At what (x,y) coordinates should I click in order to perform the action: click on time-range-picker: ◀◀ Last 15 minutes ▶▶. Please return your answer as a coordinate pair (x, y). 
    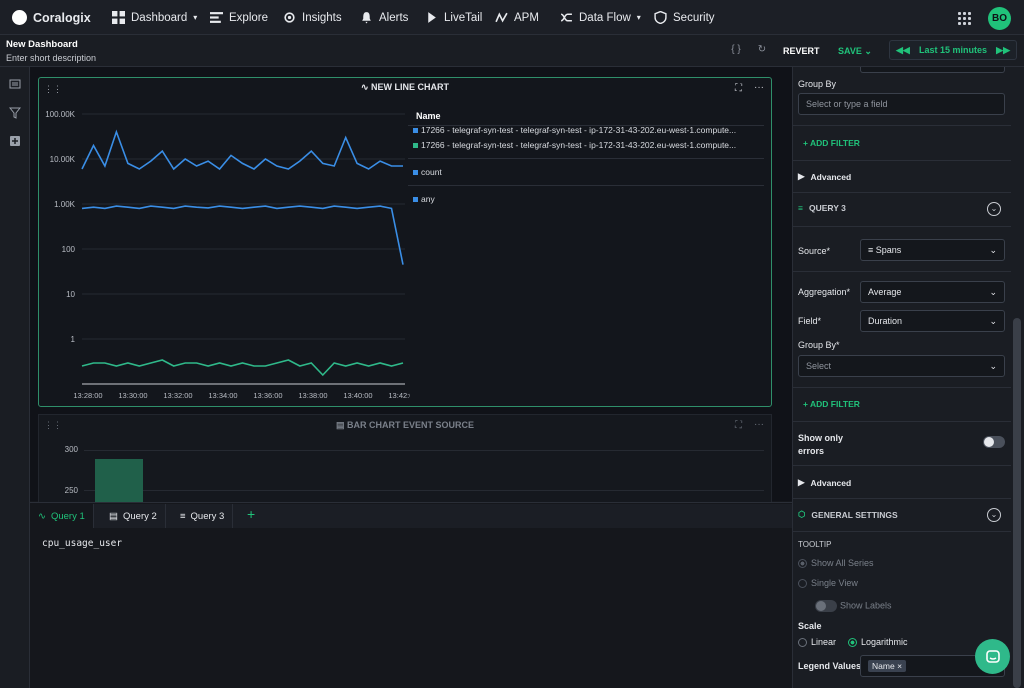
    Looking at the image, I should click on (953, 50).